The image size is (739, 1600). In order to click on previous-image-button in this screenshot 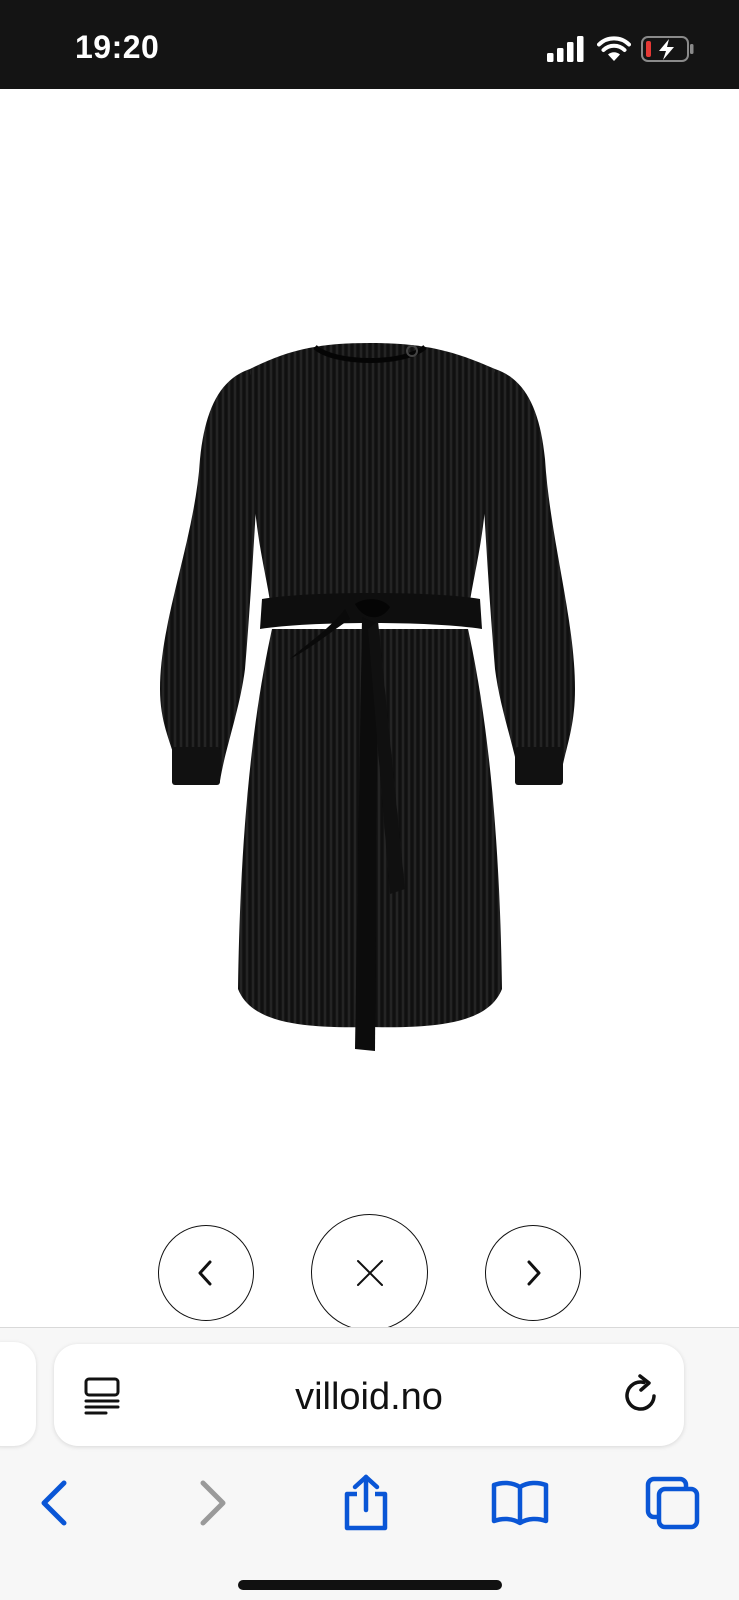, I will do `click(206, 1273)`.